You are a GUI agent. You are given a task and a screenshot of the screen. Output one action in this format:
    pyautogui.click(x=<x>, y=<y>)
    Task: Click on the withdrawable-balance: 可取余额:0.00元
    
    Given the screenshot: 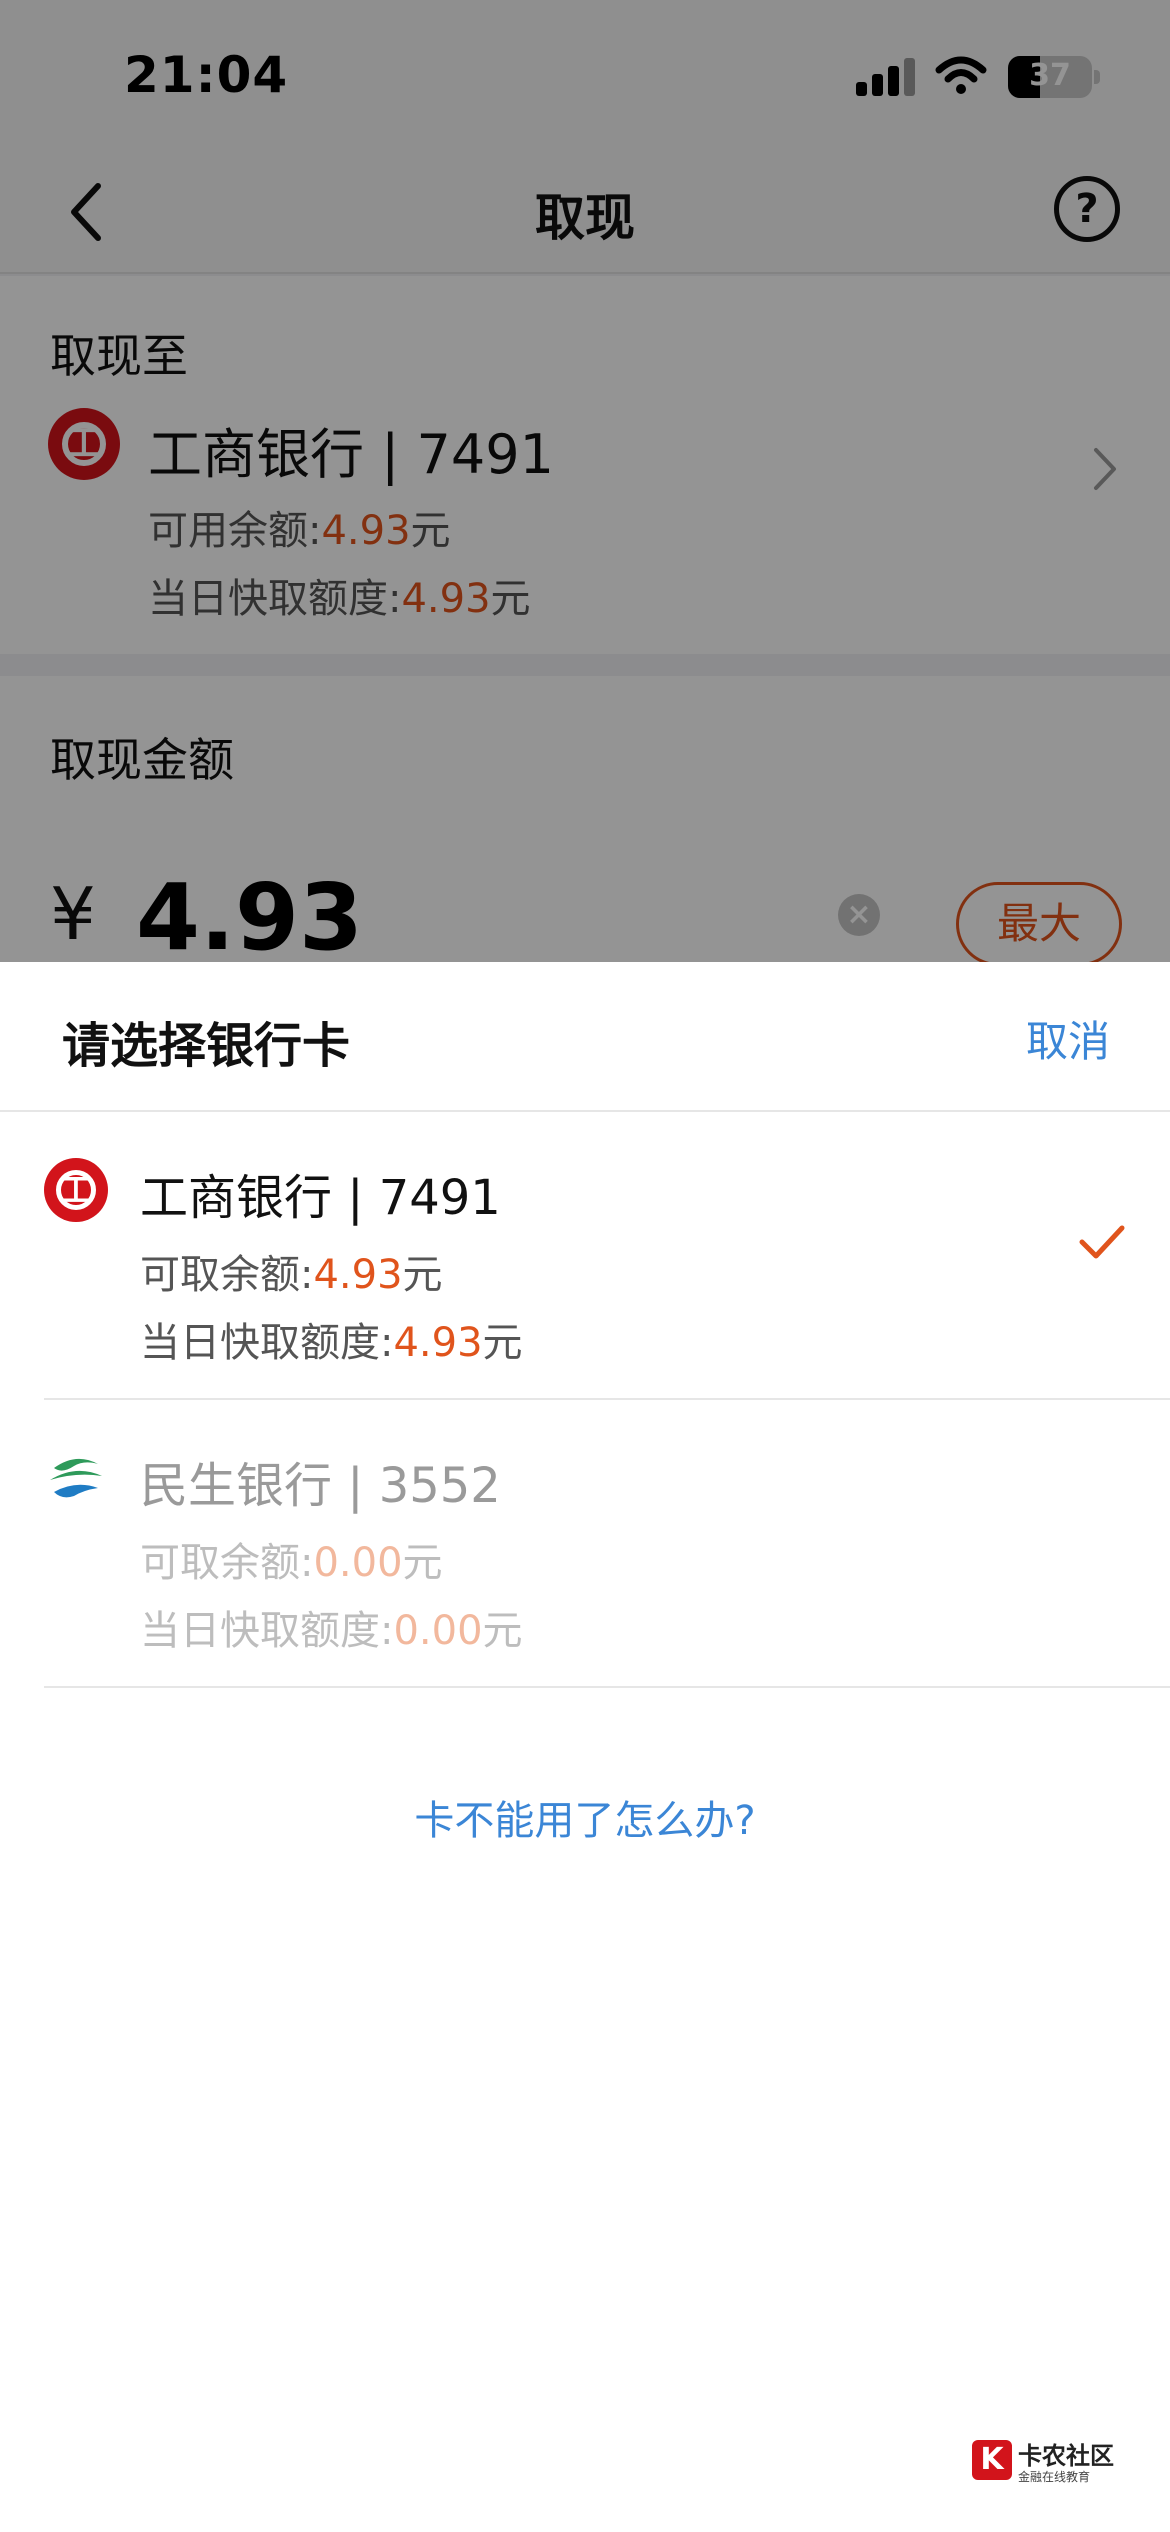 What is the action you would take?
    pyautogui.click(x=291, y=1563)
    